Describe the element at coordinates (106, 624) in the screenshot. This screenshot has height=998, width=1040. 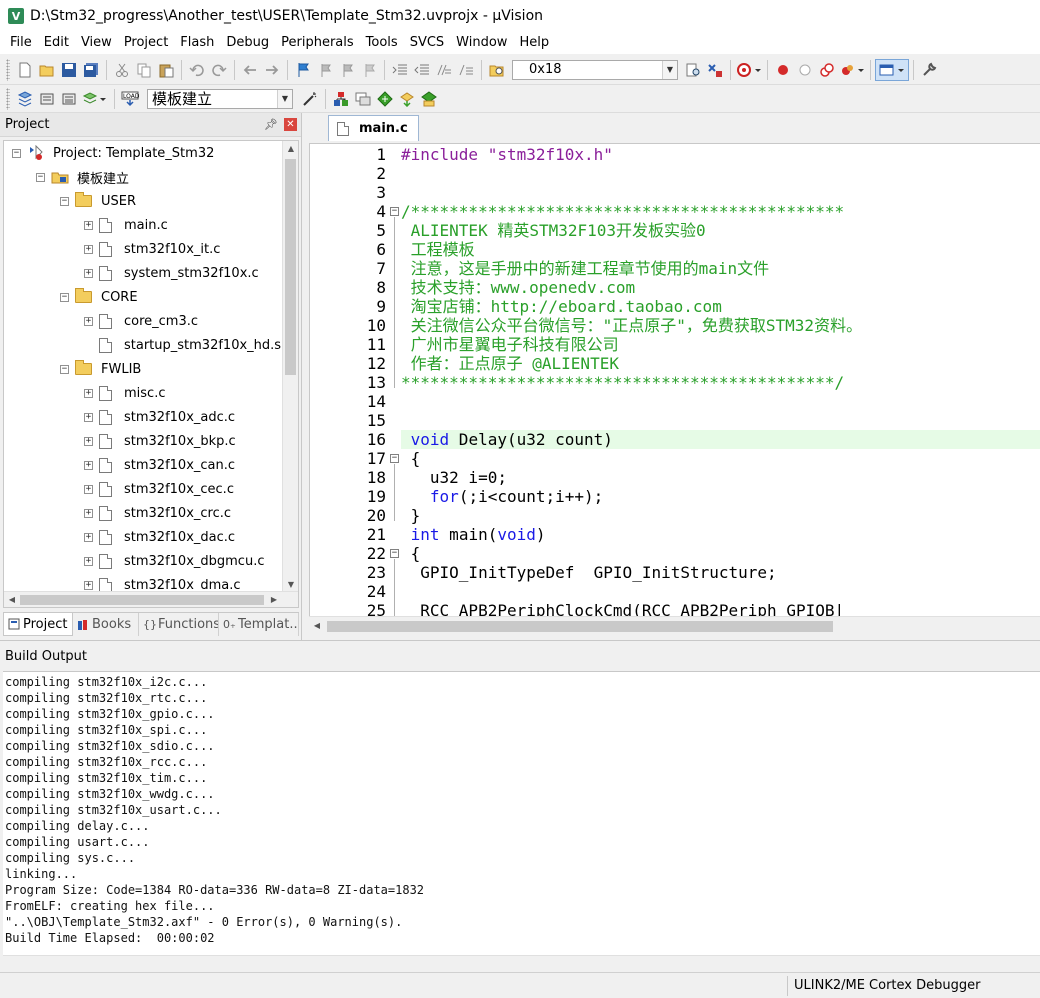
I see `tab-books: Books` at that location.